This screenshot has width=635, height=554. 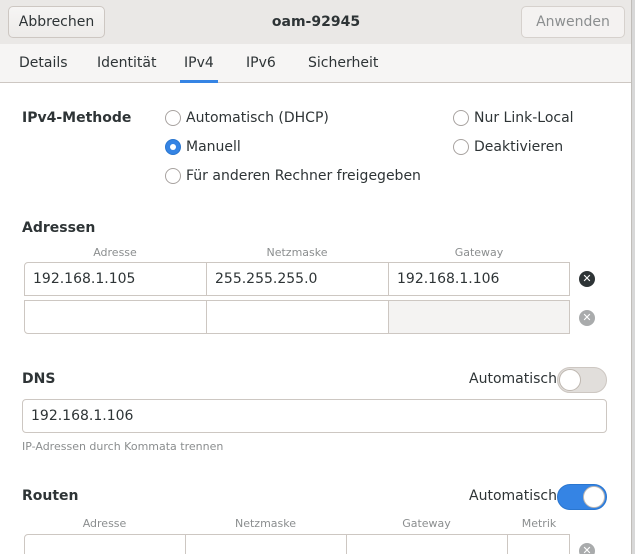 What do you see at coordinates (297, 317) in the screenshot?
I see `netmask-input-empty` at bounding box center [297, 317].